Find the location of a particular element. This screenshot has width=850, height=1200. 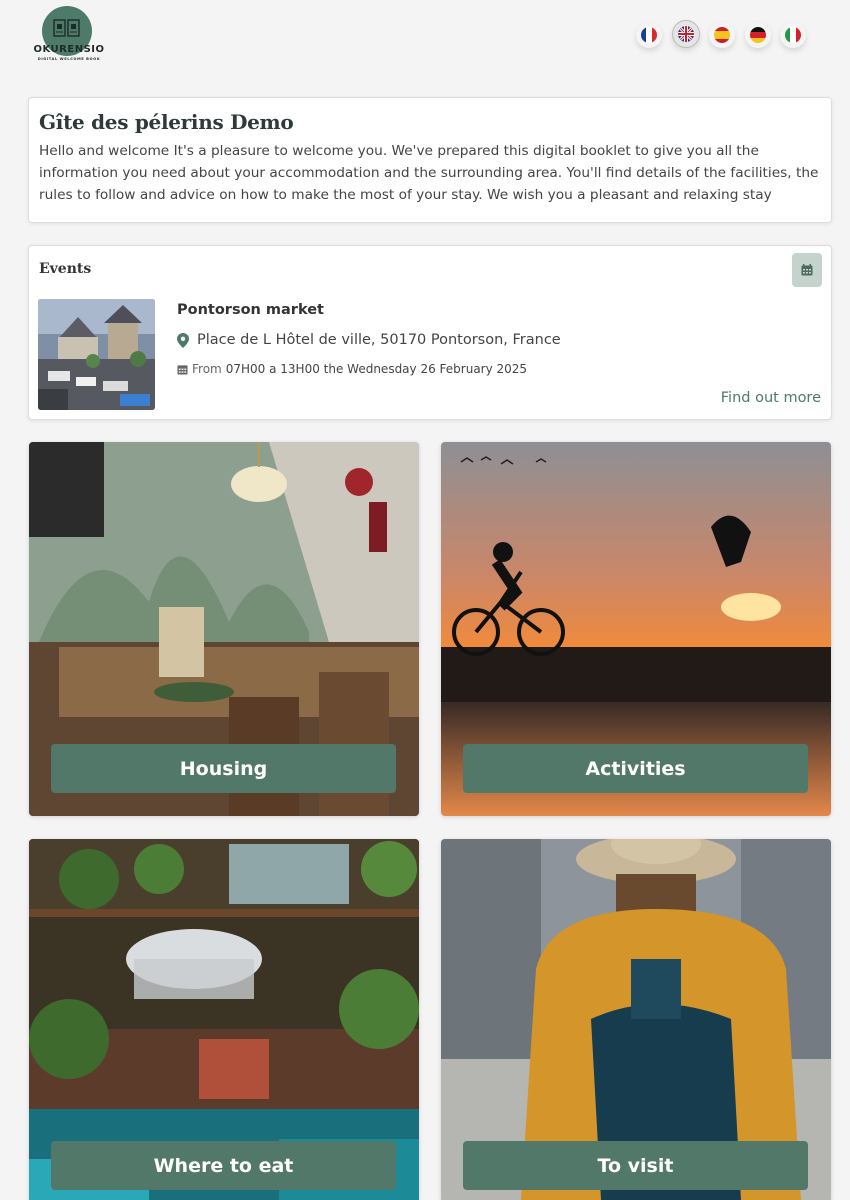

where-to-eat-tile: Where to eat is located at coordinates (224, 1019).